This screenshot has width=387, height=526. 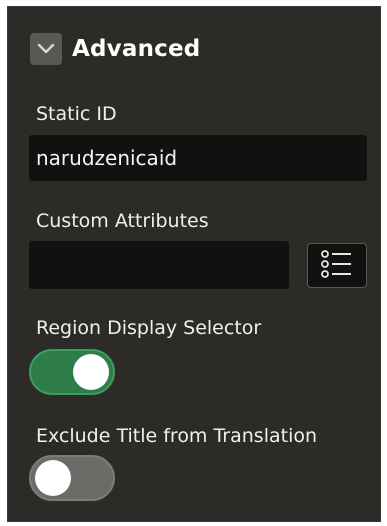 What do you see at coordinates (72, 372) in the screenshot?
I see `region-display-selector-toggle` at bounding box center [72, 372].